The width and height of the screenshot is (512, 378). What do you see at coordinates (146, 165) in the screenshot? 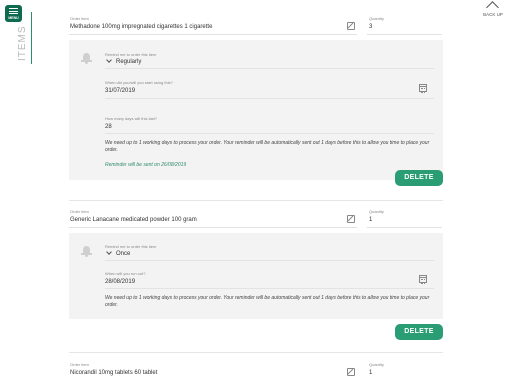
I see `reminder-date-text: Reminder will be sent on 26/08/2019` at bounding box center [146, 165].